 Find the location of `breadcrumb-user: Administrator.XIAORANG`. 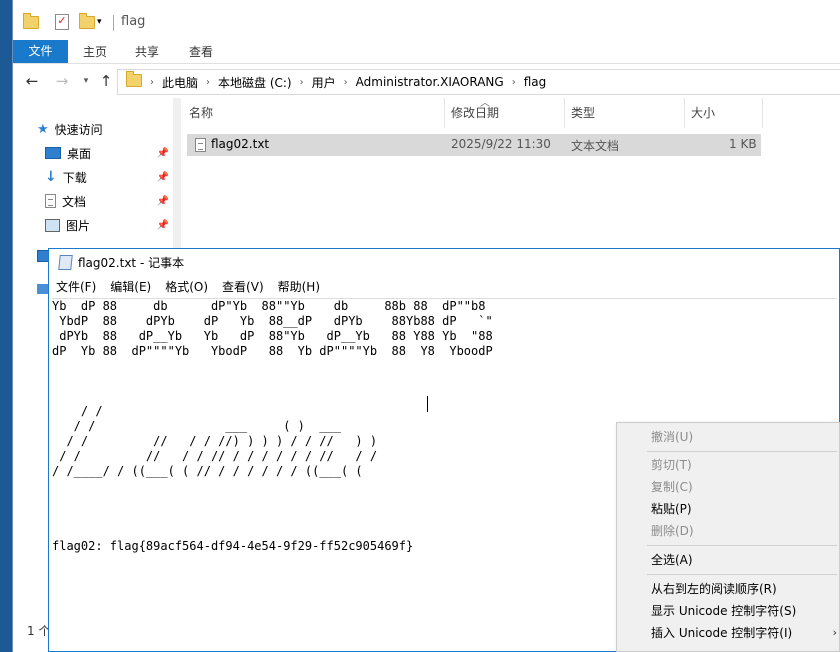

breadcrumb-user: Administrator.XIAORANG is located at coordinates (430, 82).